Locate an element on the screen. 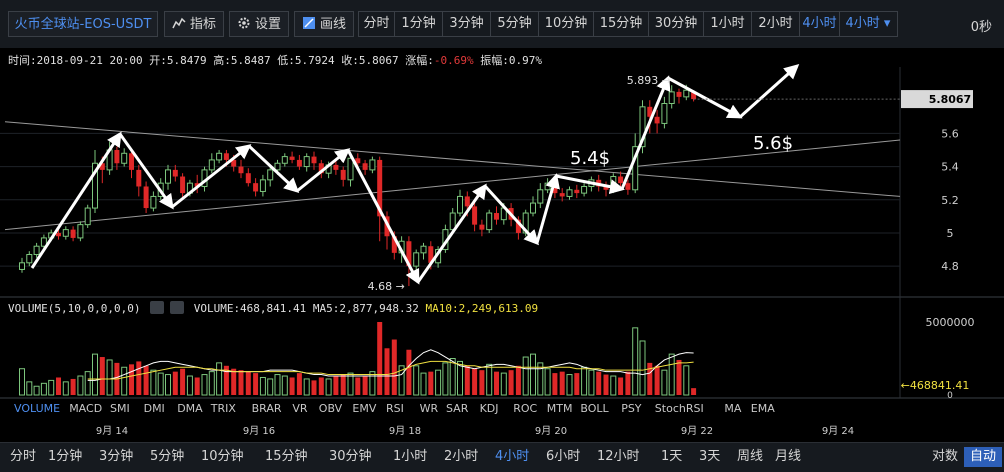  bottom-tab-4: 10分钟 is located at coordinates (222, 457).